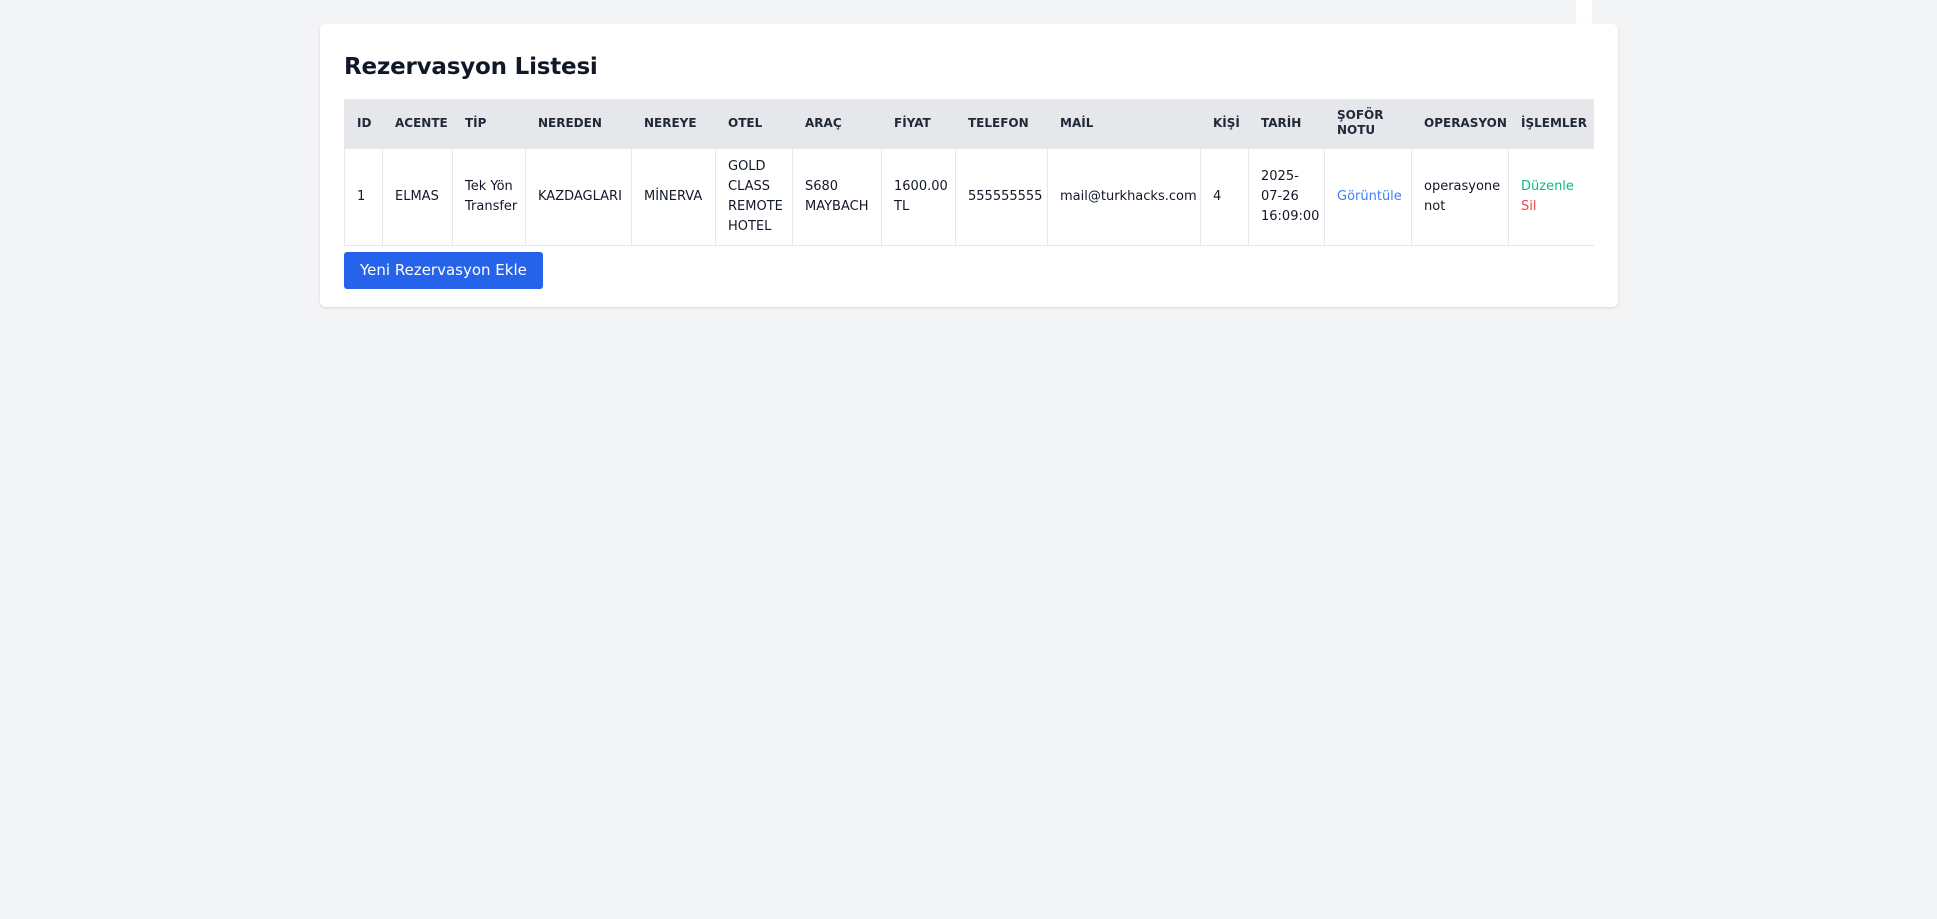 The width and height of the screenshot is (1937, 919). Describe the element at coordinates (1551, 207) in the screenshot. I see `delete-link: Sil` at that location.